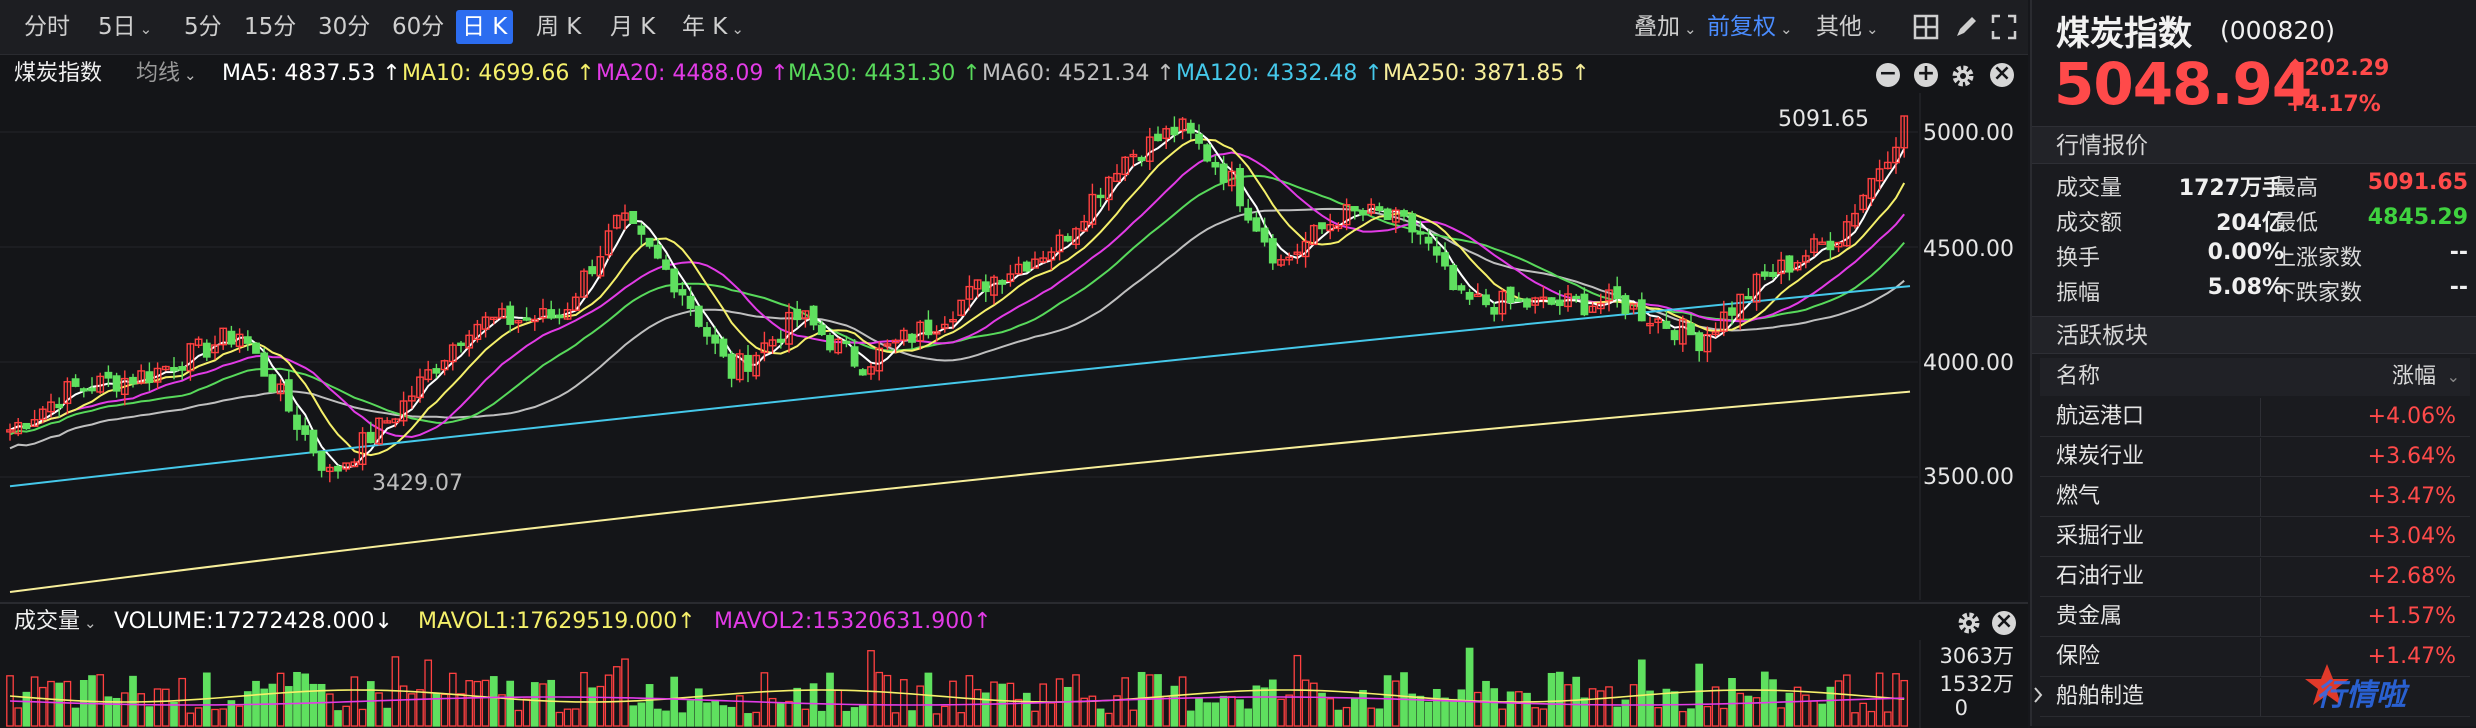 This screenshot has height=728, width=2476. I want to click on tab-period: 5日 ⌄, so click(125, 27).